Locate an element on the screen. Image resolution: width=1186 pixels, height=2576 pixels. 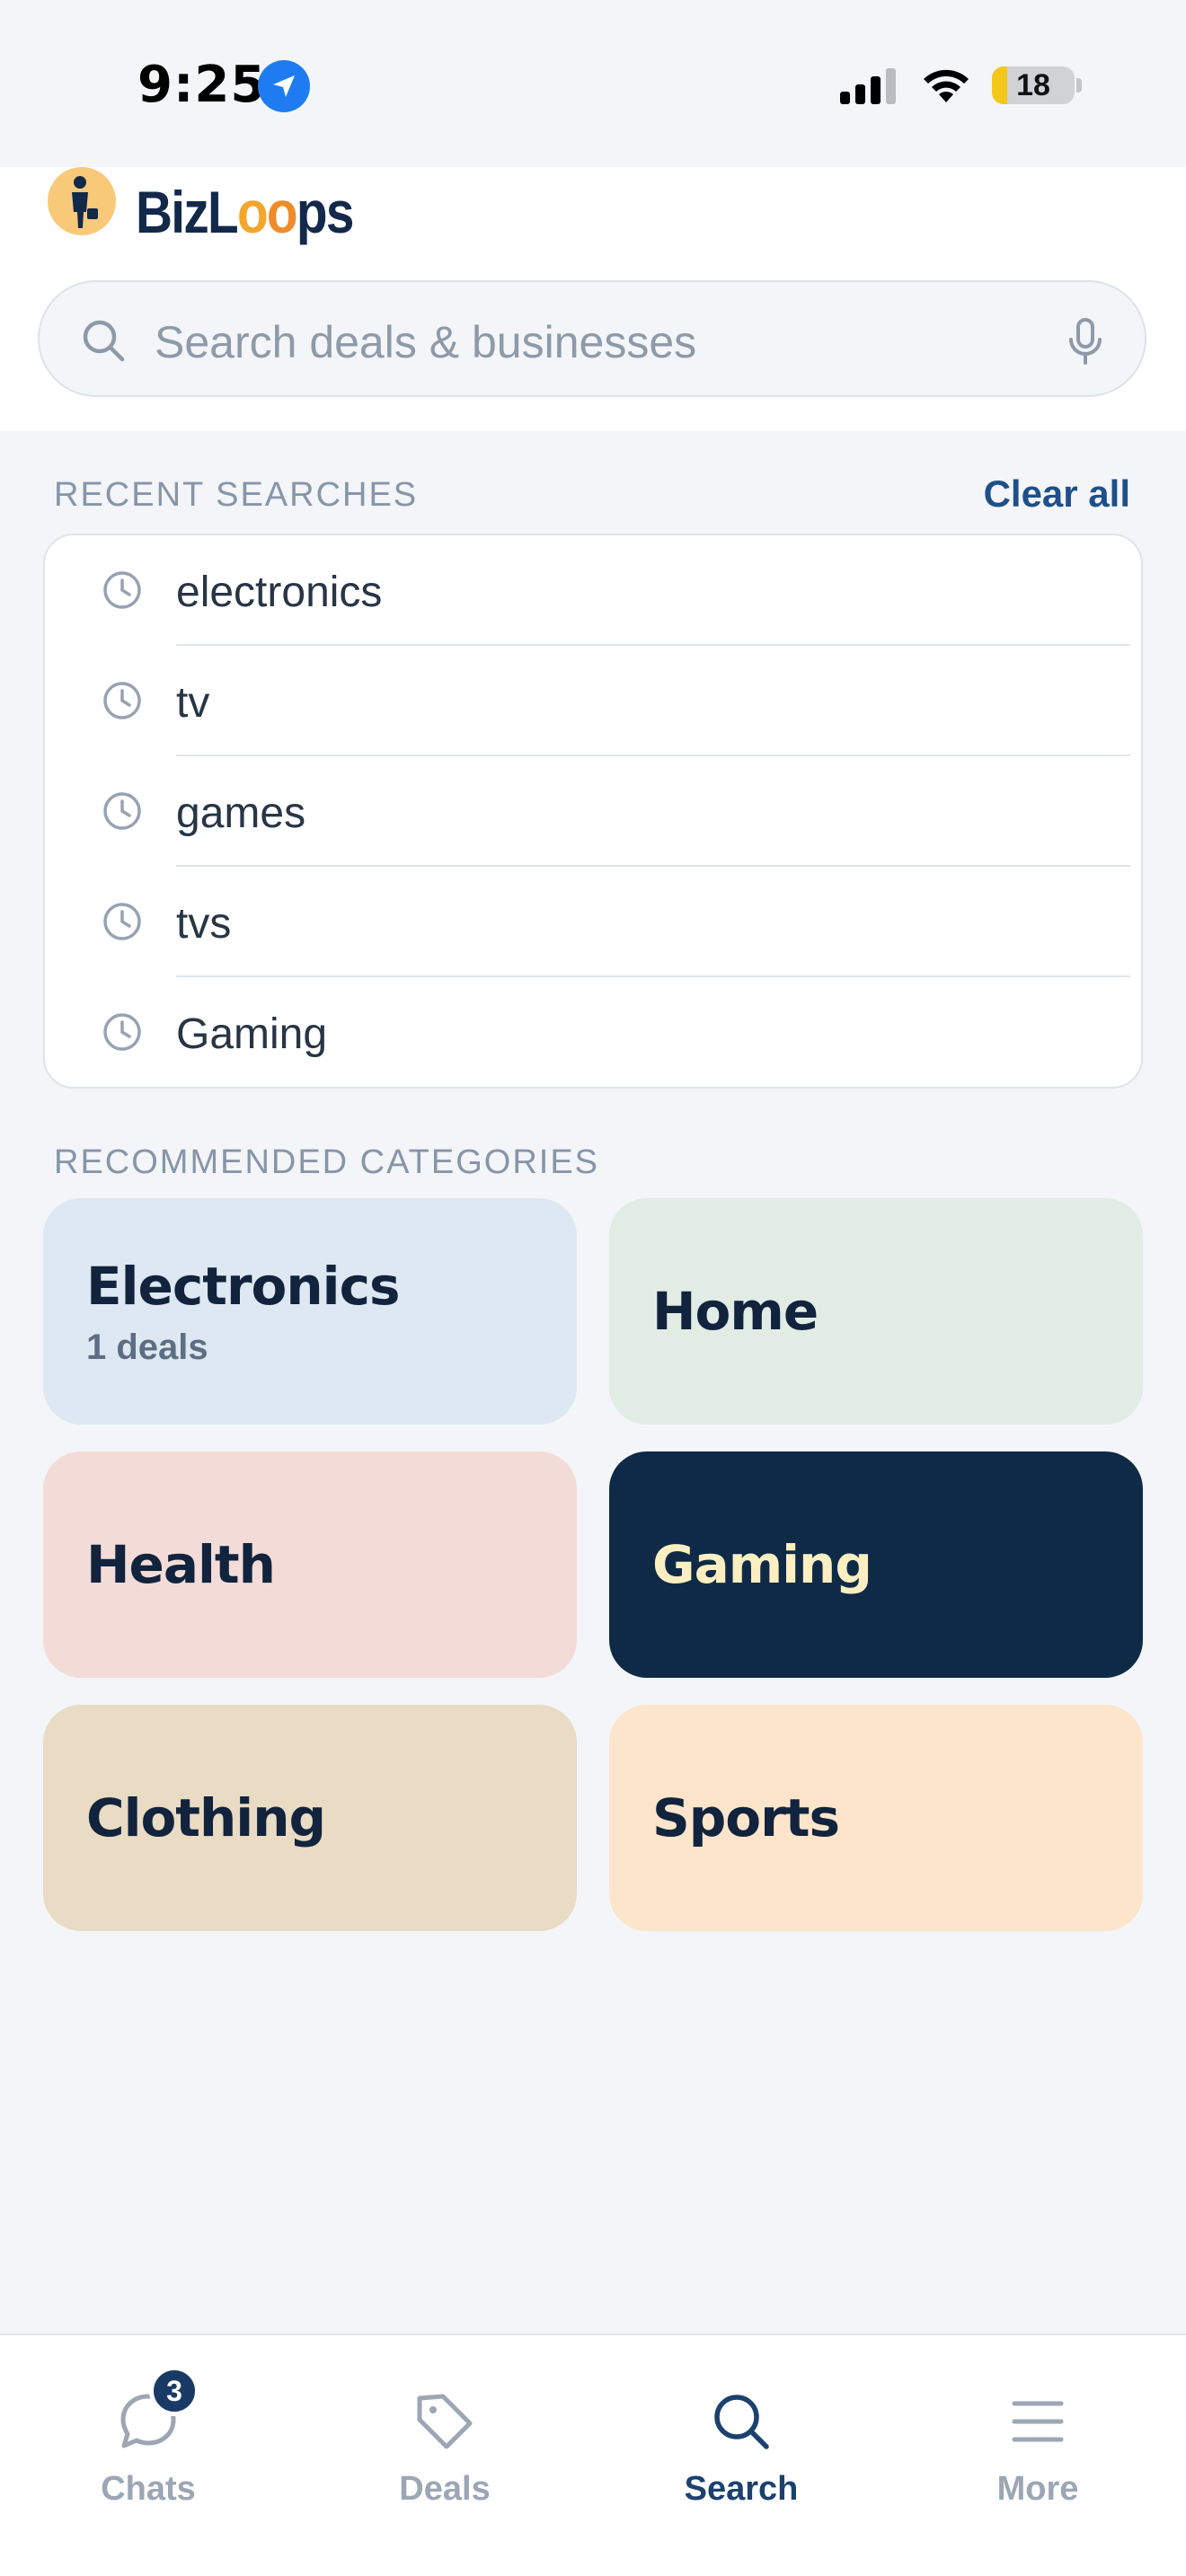
tab-label: Search is located at coordinates (741, 2489).